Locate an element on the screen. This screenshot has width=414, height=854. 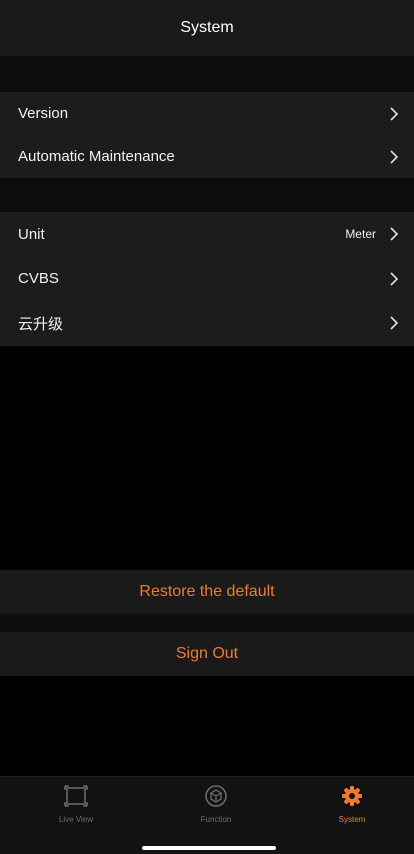
home-indicator is located at coordinates (209, 848).